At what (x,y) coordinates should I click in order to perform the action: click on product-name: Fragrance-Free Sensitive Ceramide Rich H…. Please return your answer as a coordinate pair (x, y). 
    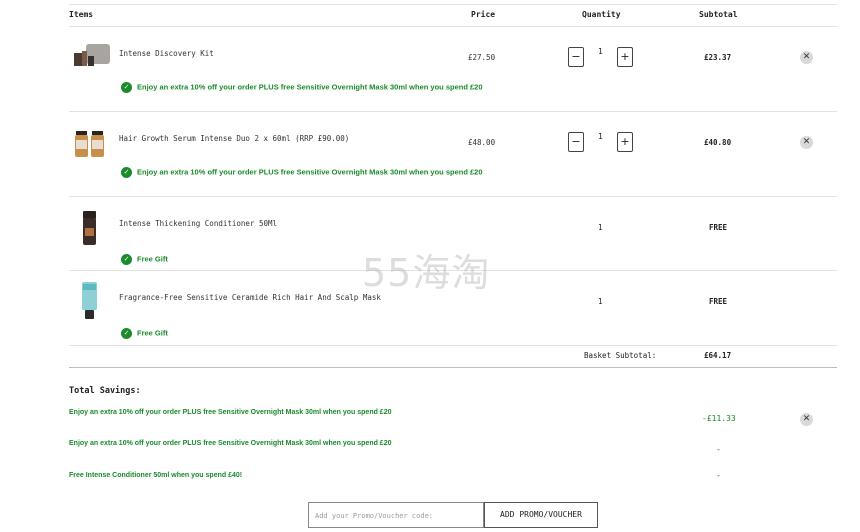
    Looking at the image, I should click on (250, 297).